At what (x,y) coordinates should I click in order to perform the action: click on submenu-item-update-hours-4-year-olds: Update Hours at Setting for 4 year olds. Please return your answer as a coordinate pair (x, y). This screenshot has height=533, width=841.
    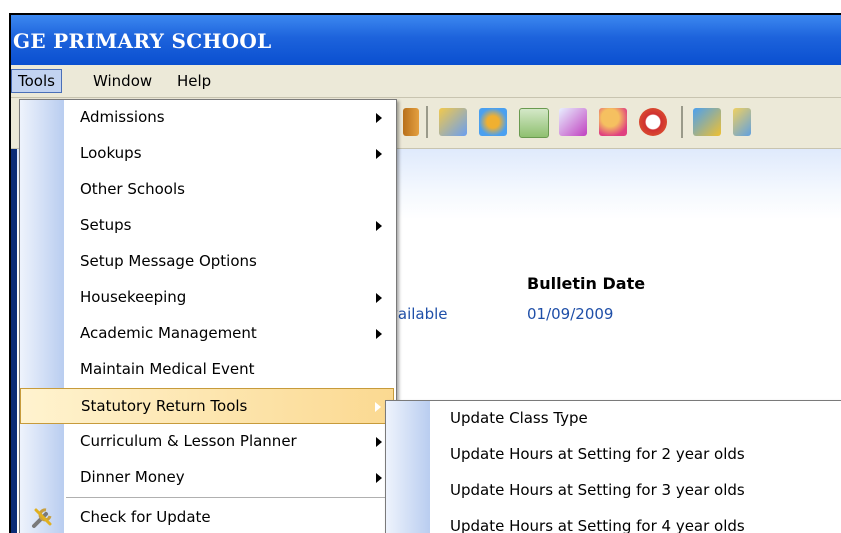
    Looking at the image, I should click on (613, 521).